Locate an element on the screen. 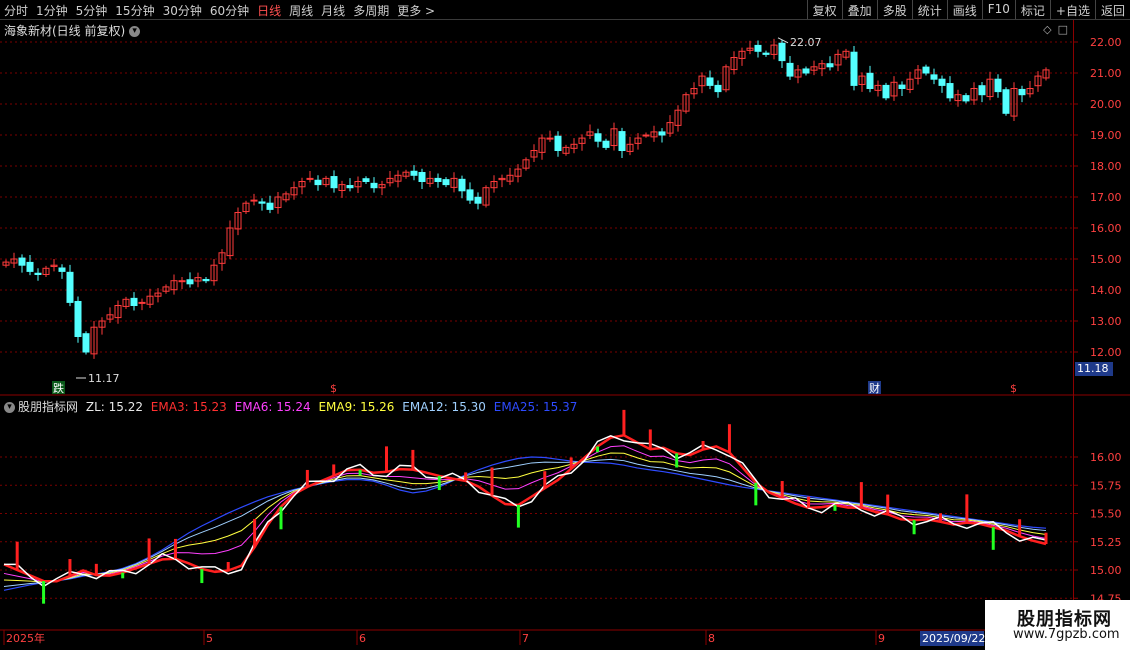 The height and width of the screenshot is (650, 1130). current-price-badge: 11.18 is located at coordinates (1094, 369).